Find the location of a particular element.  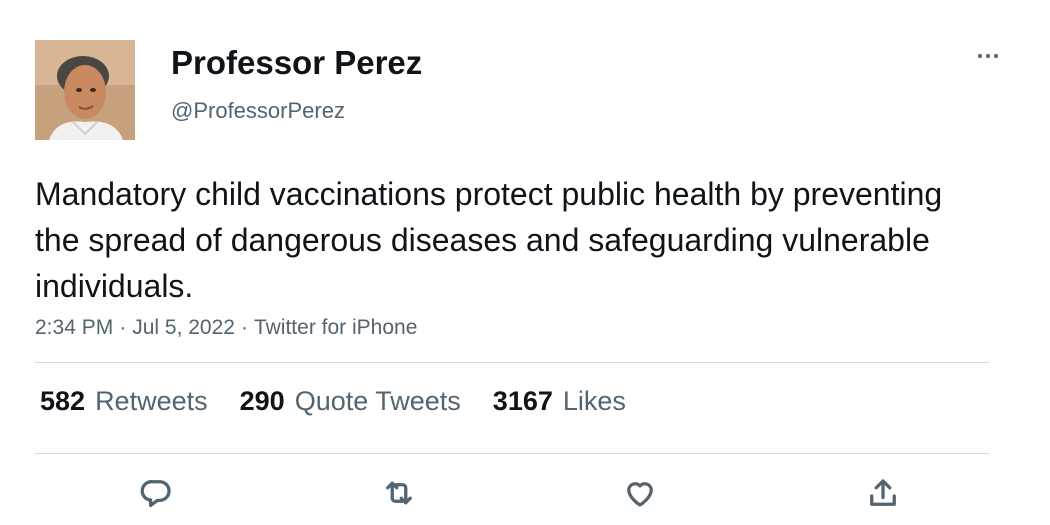

action-bar is located at coordinates (525, 493).